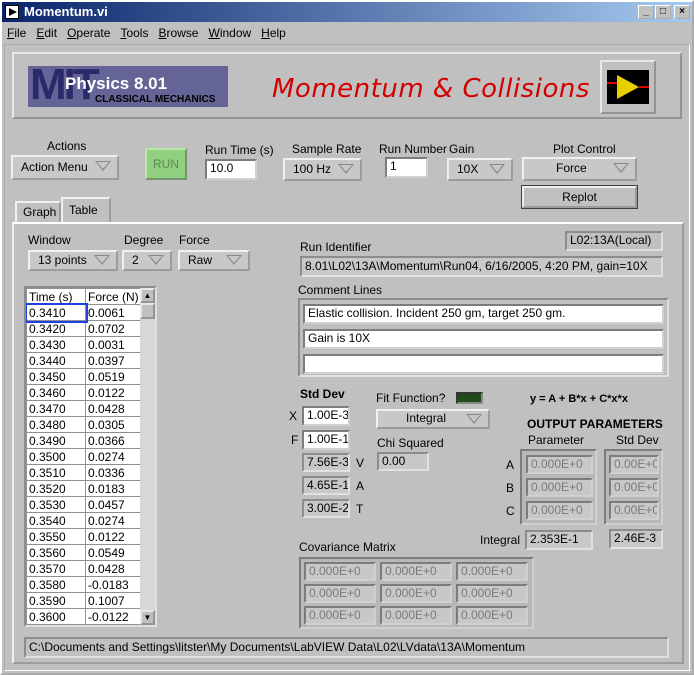 The image size is (694, 675). What do you see at coordinates (166, 164) in the screenshot?
I see `run-button: RUN` at bounding box center [166, 164].